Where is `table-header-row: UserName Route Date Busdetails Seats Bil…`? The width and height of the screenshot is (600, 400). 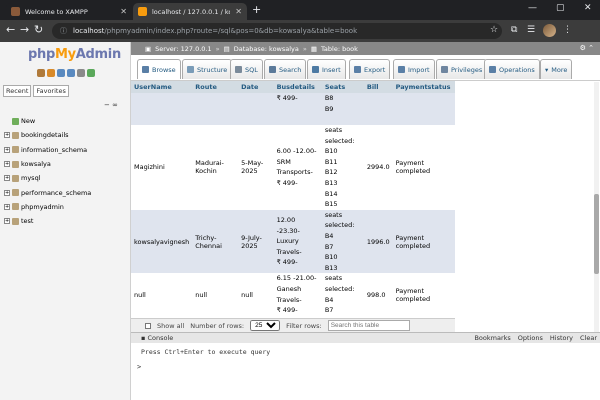 table-header-row: UserName Route Date Busdetails Seats Bil… is located at coordinates (293, 87).